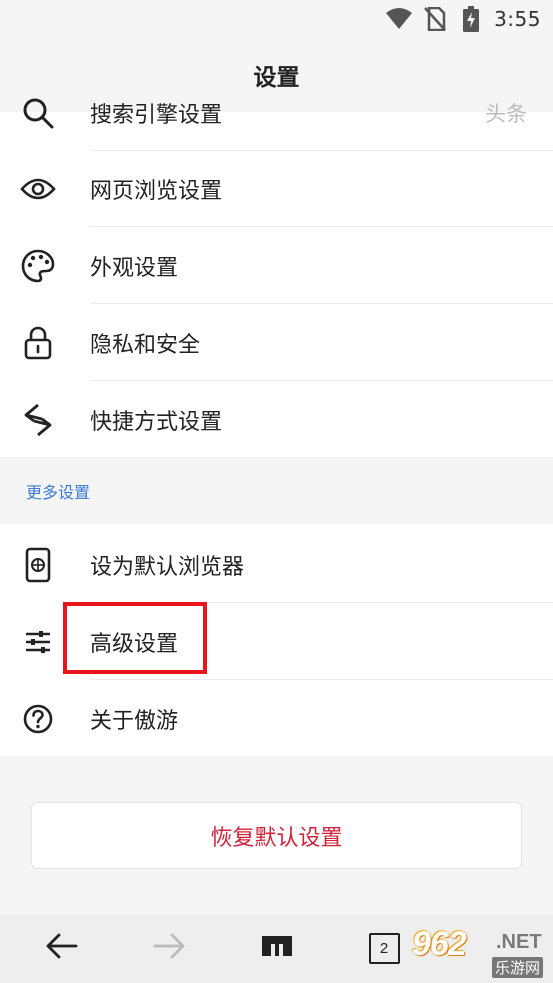 The height and width of the screenshot is (983, 553). Describe the element at coordinates (38, 343) in the screenshot. I see `lock-icon` at that location.